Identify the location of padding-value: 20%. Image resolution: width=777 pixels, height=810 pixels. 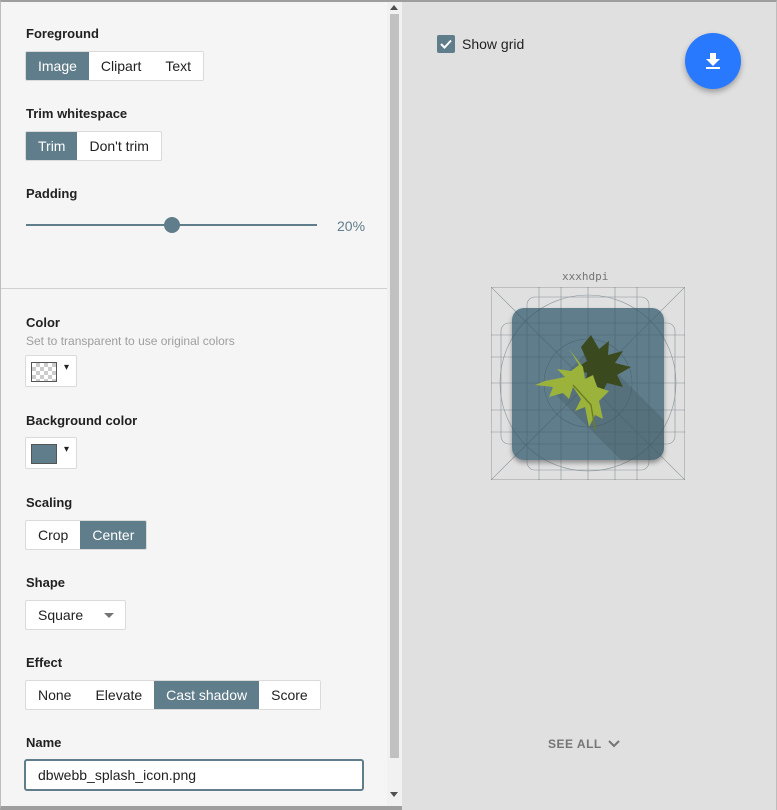
(351, 226).